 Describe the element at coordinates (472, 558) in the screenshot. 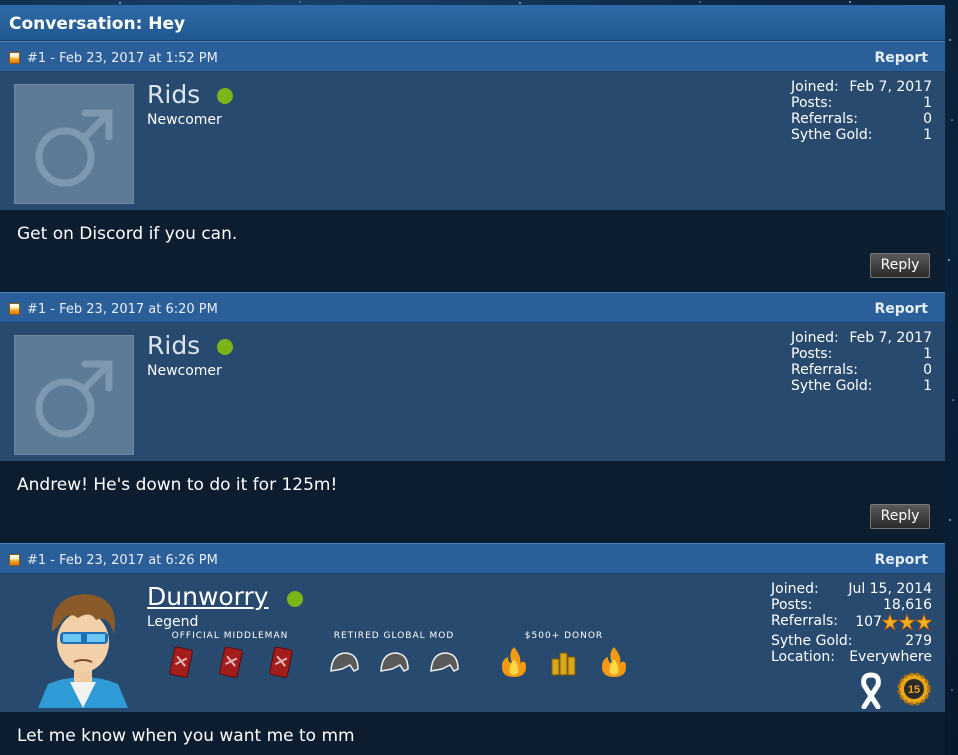

I see `post-header: #1 - Feb 23, 2017 at 6:26 PM Report` at that location.